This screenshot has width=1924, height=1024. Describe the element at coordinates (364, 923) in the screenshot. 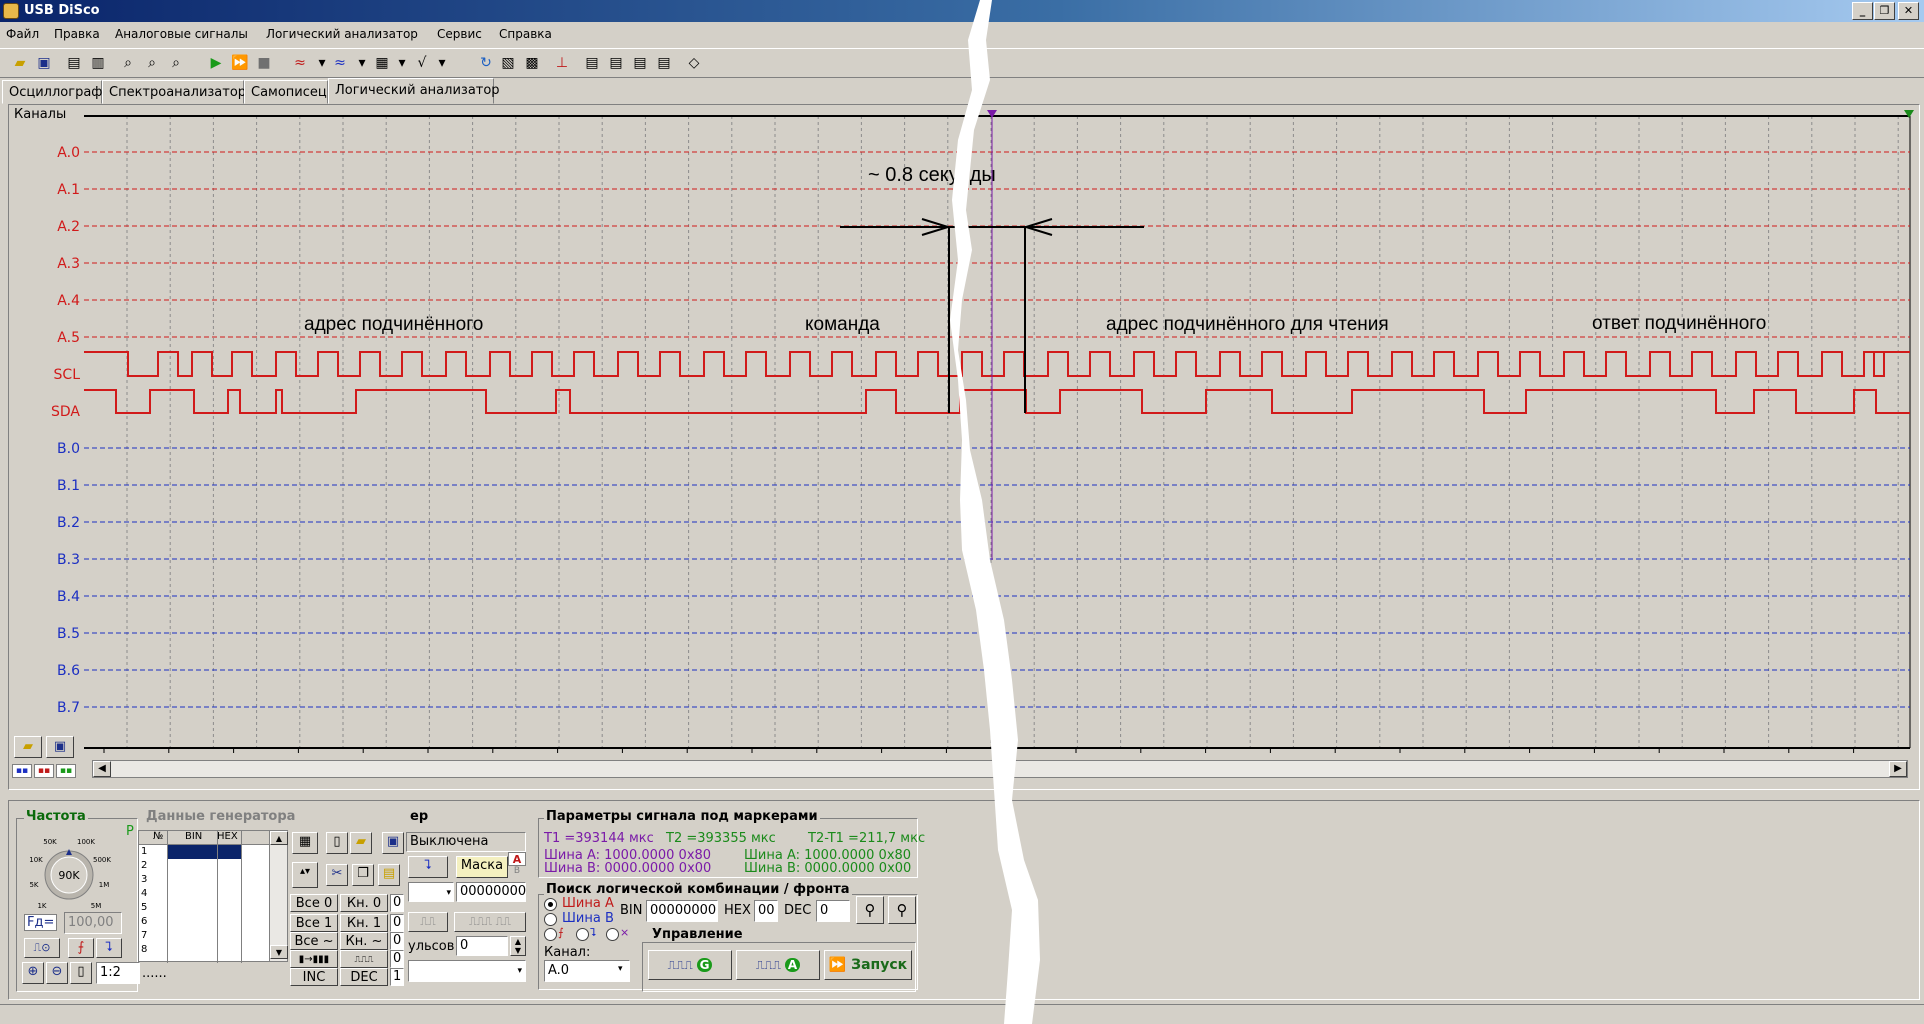

I see `kn-one-button: Кн. 1` at that location.